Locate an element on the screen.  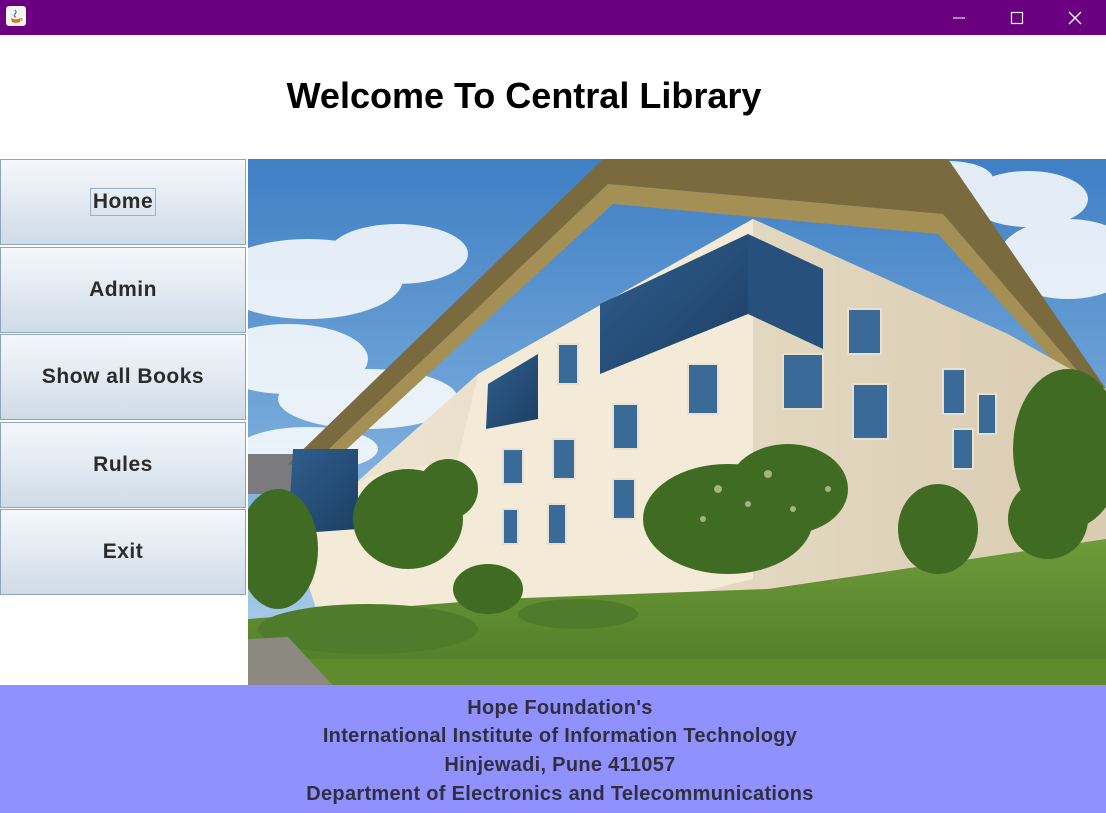
show-all-books-button-label: Show all Books is located at coordinates (123, 376).